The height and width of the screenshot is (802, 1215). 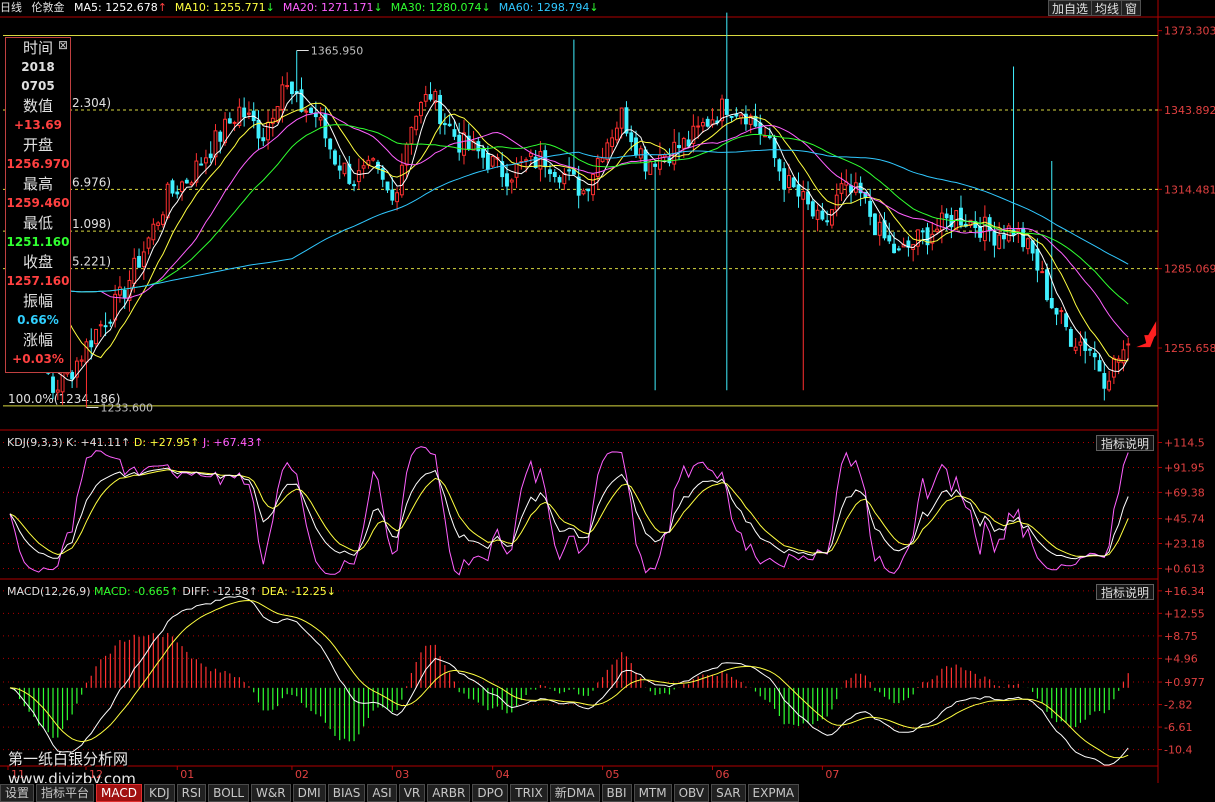 I want to click on macd-dea-value: DEA: -12.25↓, so click(x=298, y=591).